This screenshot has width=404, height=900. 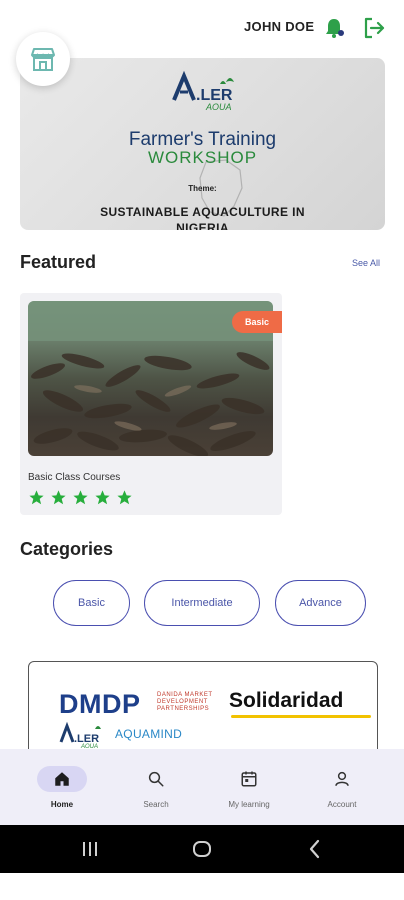 I want to click on notification-dot, so click(x=341, y=33).